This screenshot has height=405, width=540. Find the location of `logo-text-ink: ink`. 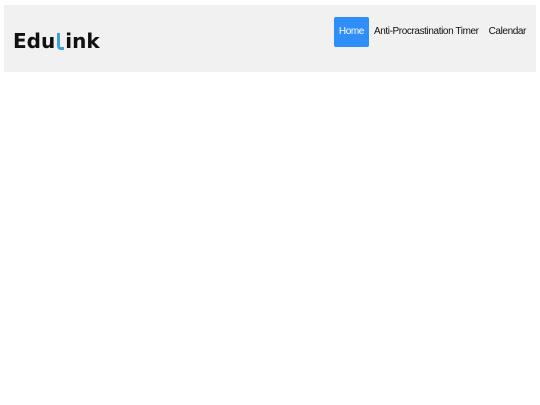

logo-text-ink: ink is located at coordinates (82, 41).